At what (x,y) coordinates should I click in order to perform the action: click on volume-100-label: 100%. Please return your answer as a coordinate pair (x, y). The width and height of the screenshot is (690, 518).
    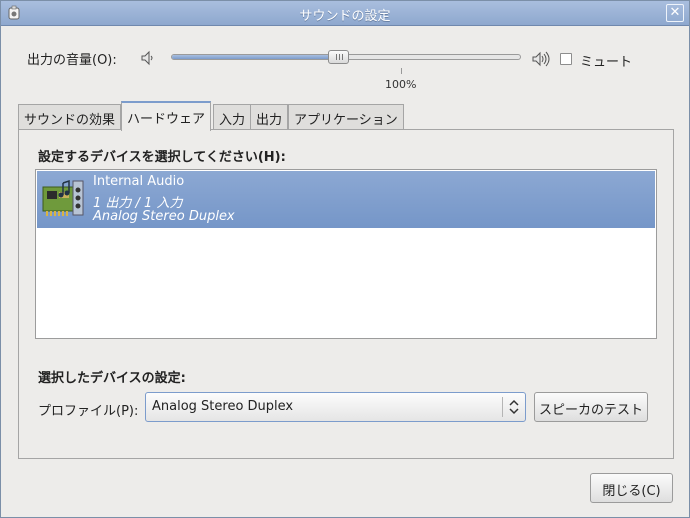
    Looking at the image, I should click on (401, 84).